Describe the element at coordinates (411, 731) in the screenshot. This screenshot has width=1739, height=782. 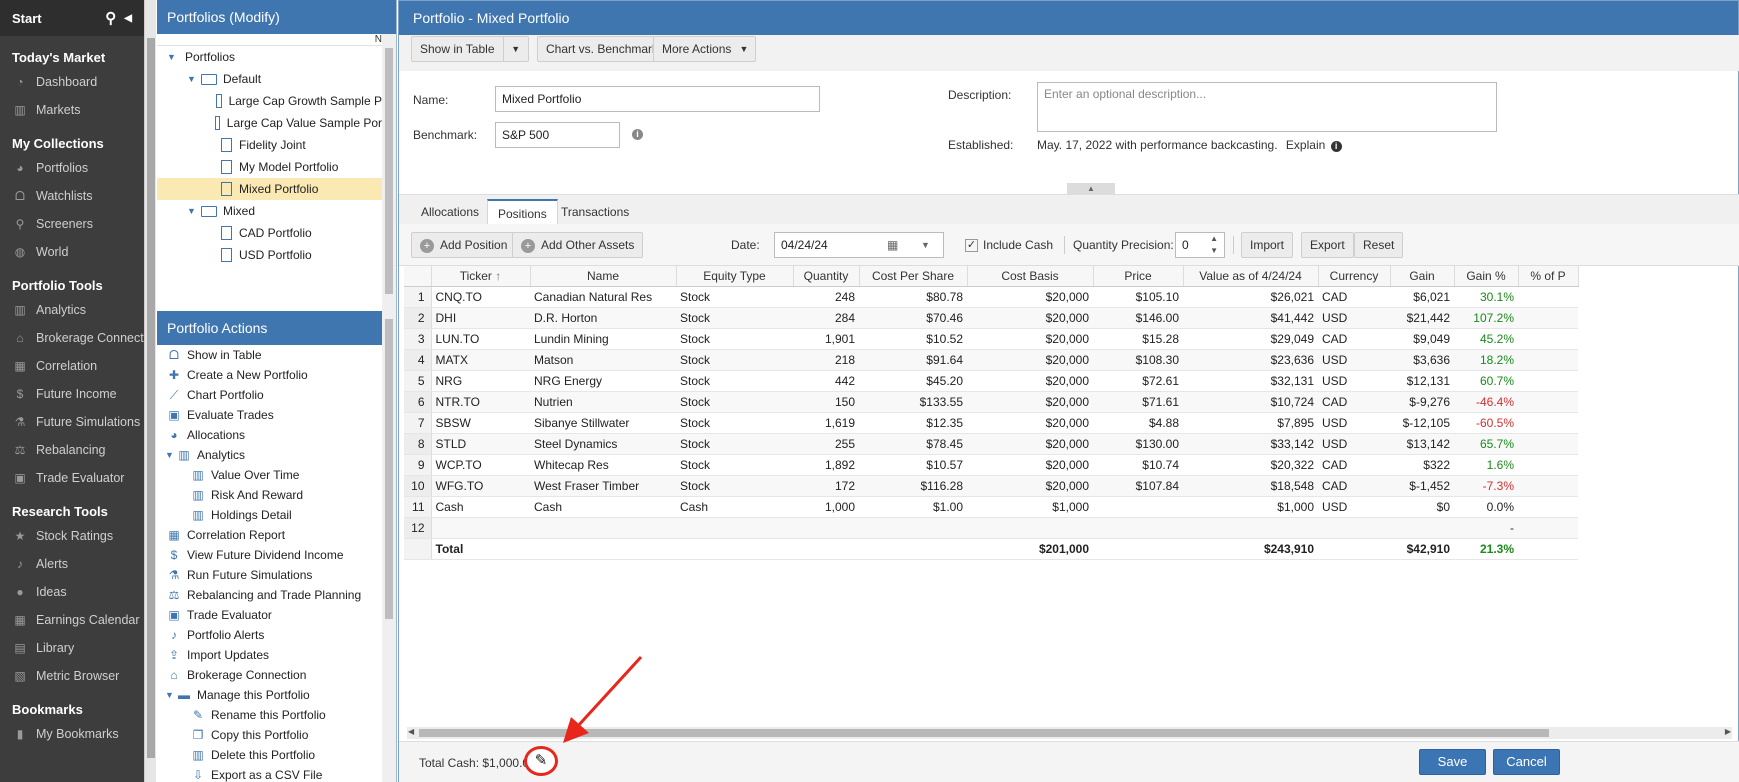
I see `scroll-left-icon: ◀` at that location.